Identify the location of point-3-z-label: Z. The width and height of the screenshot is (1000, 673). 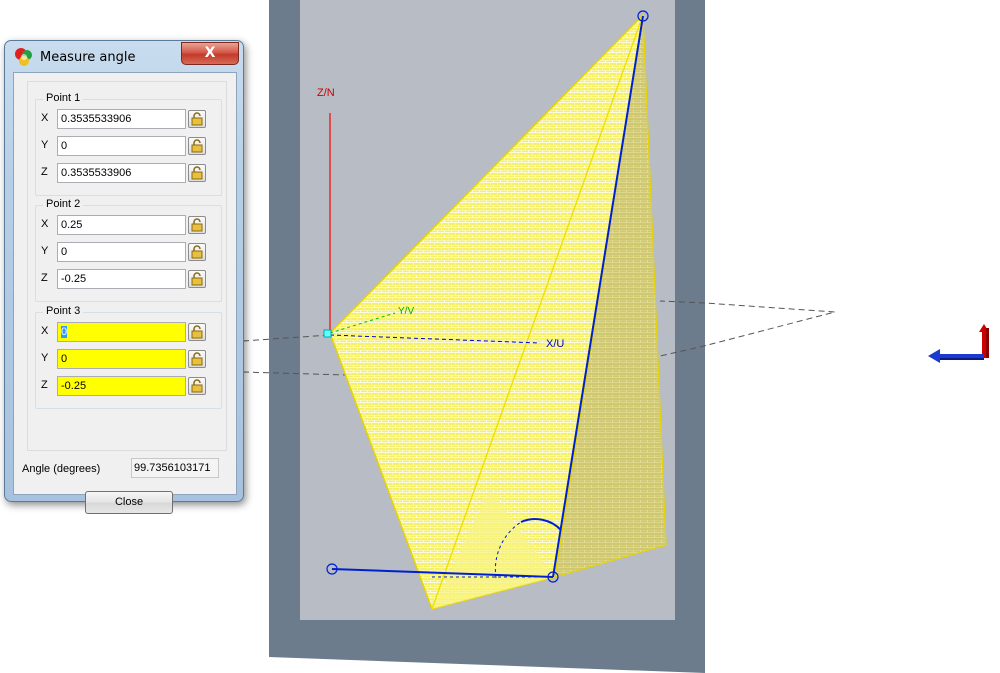
(44, 385).